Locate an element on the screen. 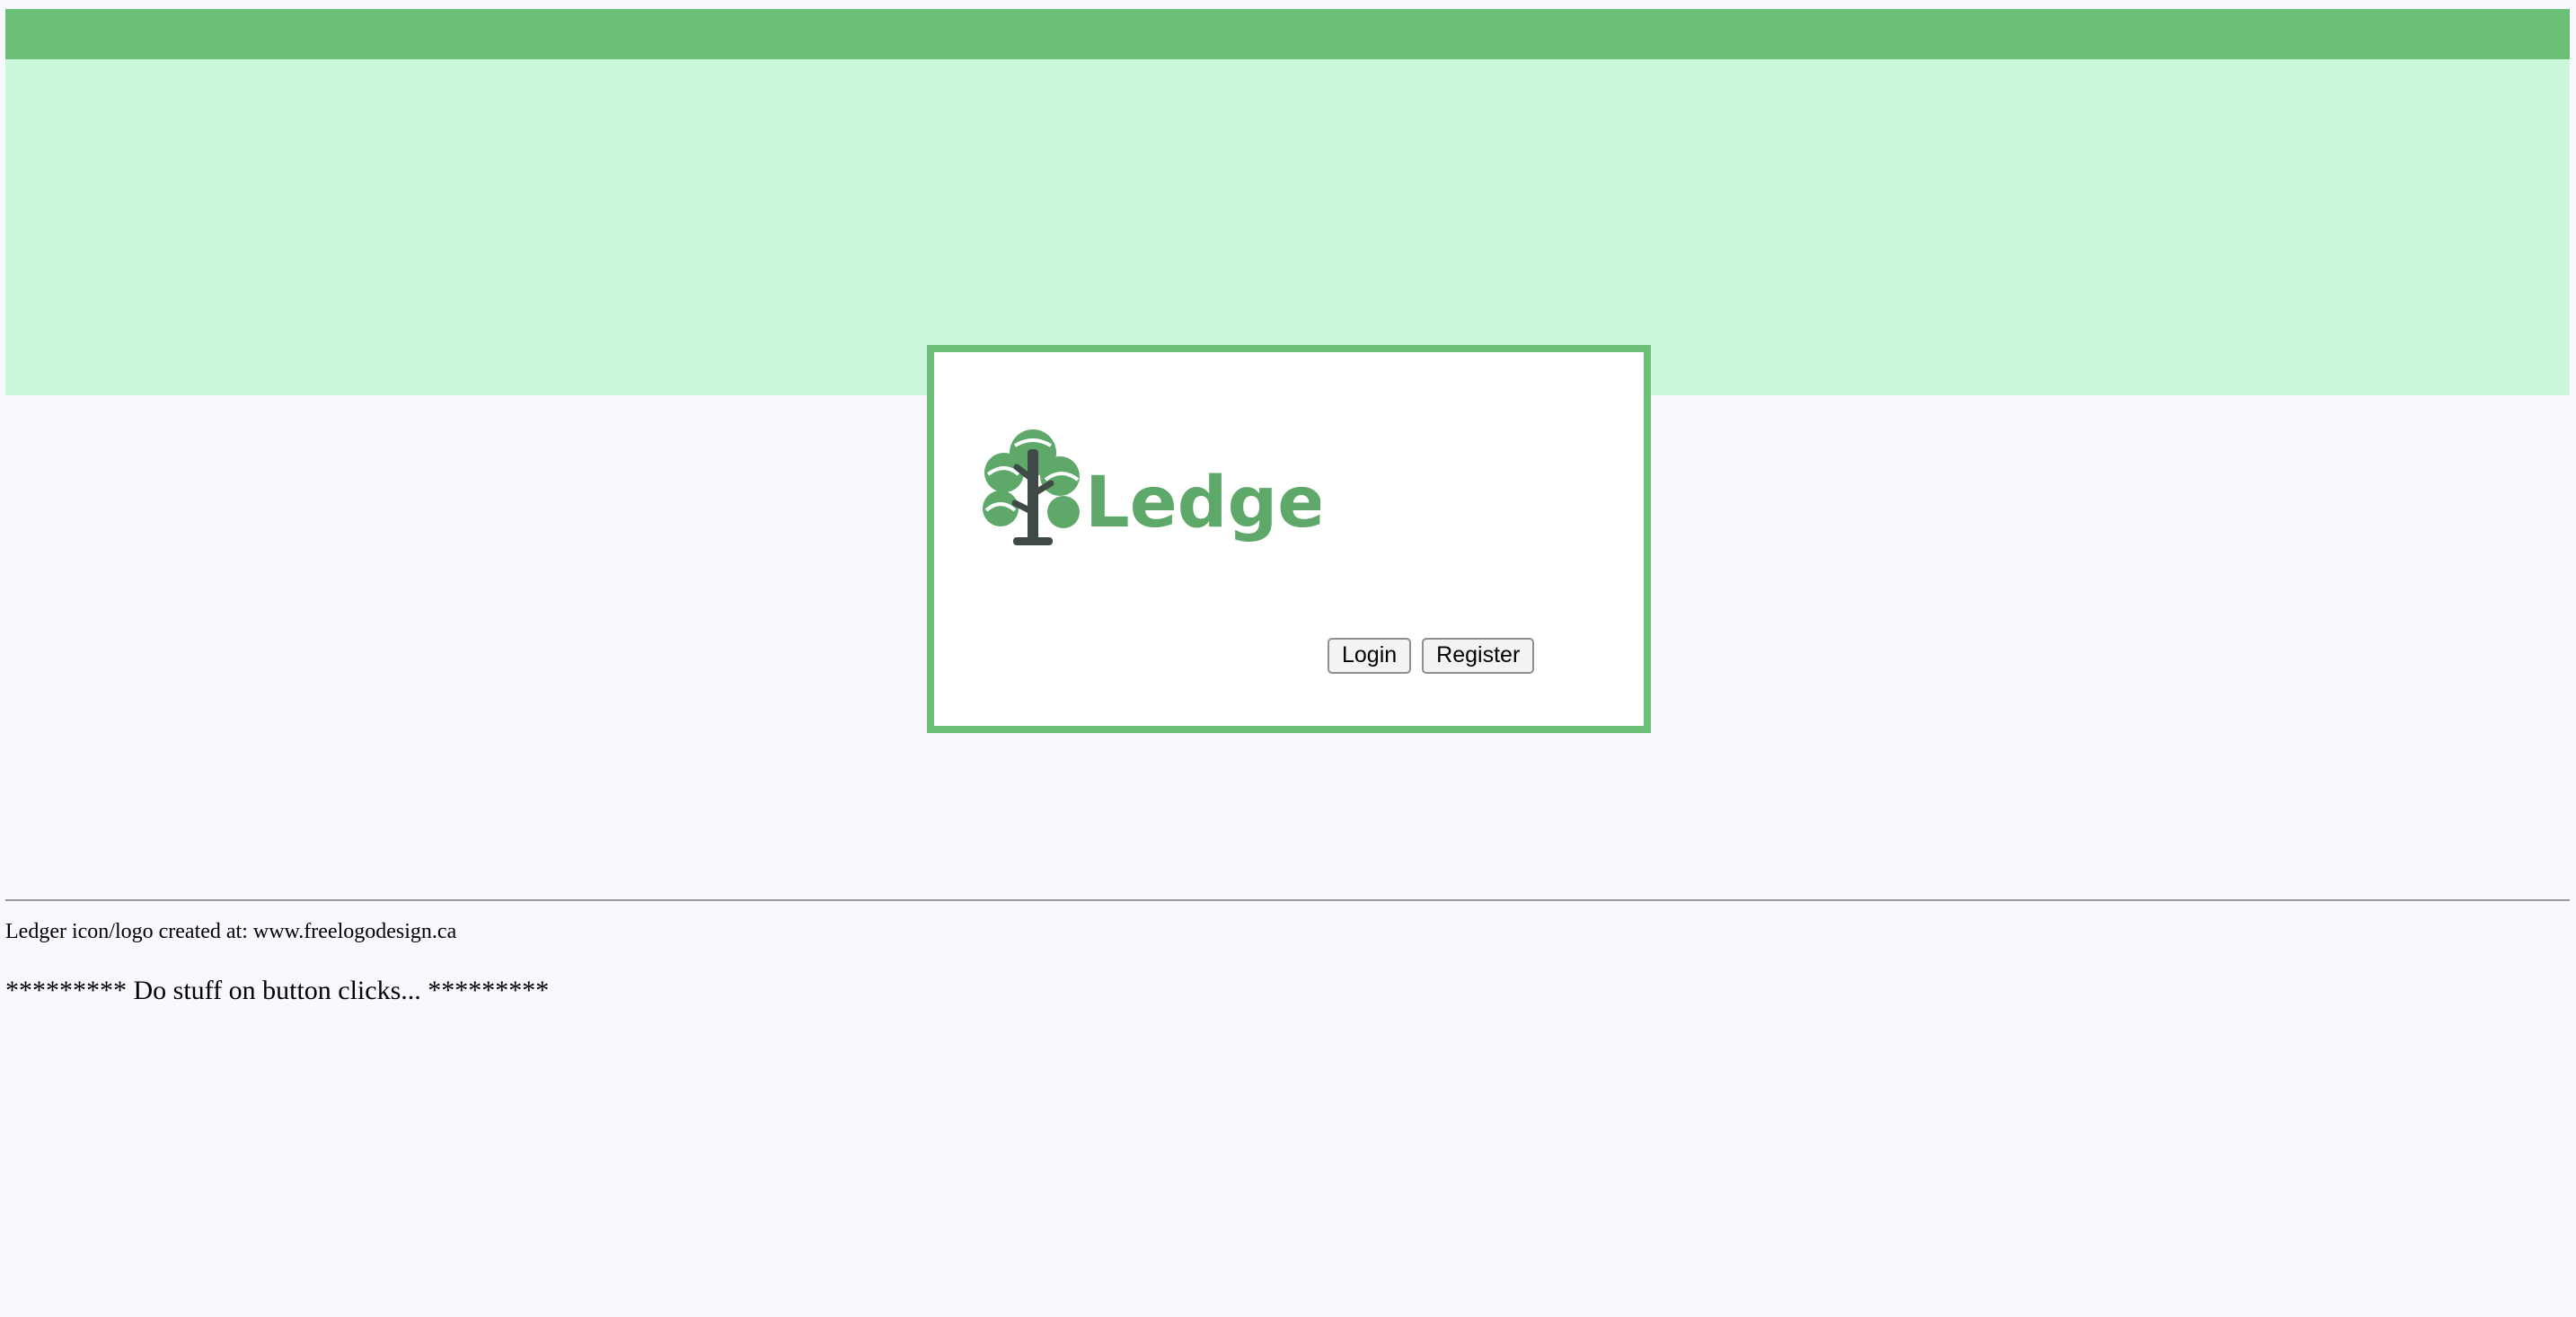 Image resolution: width=2576 pixels, height=1317 pixels. login-card: Ledger Login Register is located at coordinates (1289, 539).